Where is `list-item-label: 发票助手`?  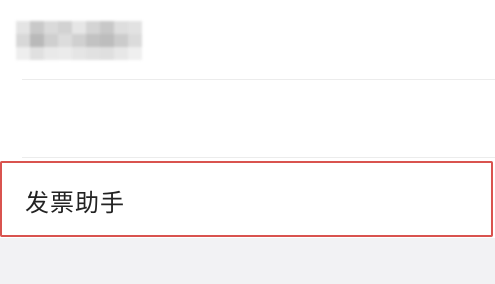
list-item-label: 发票助手 is located at coordinates (75, 203).